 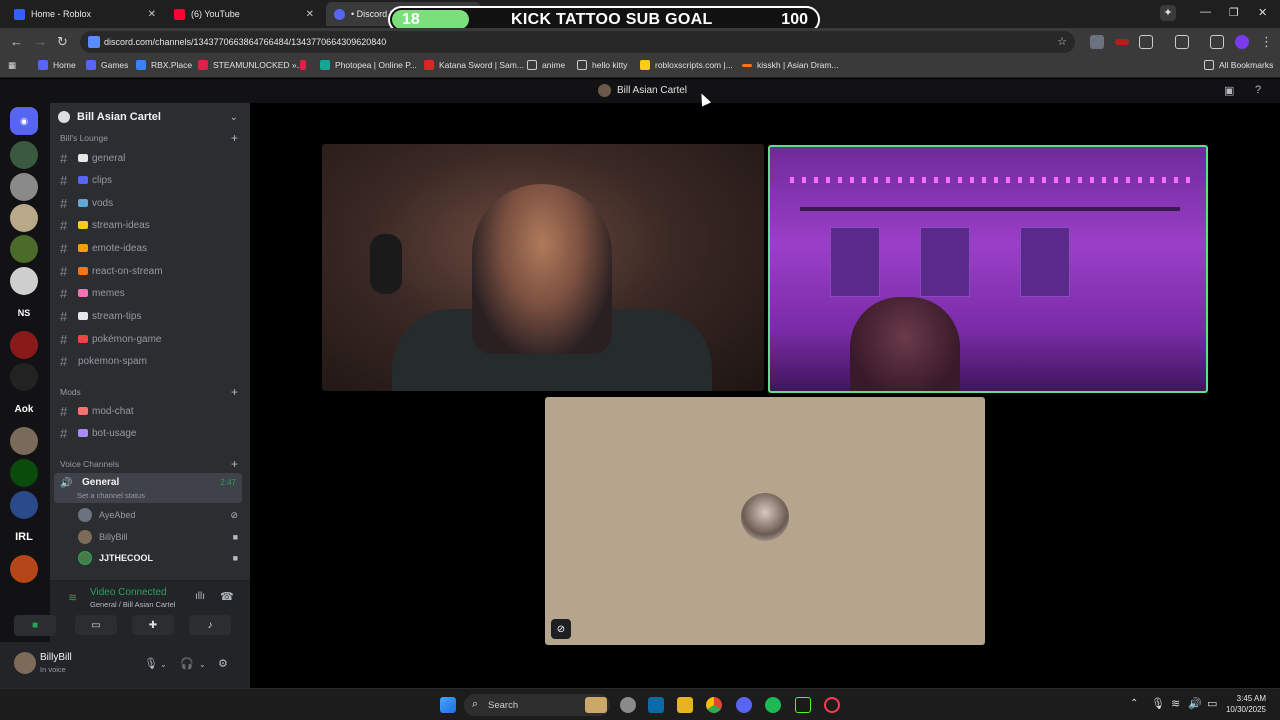 I want to click on category-lounge: Bill's Lounge, so click(x=84, y=138).